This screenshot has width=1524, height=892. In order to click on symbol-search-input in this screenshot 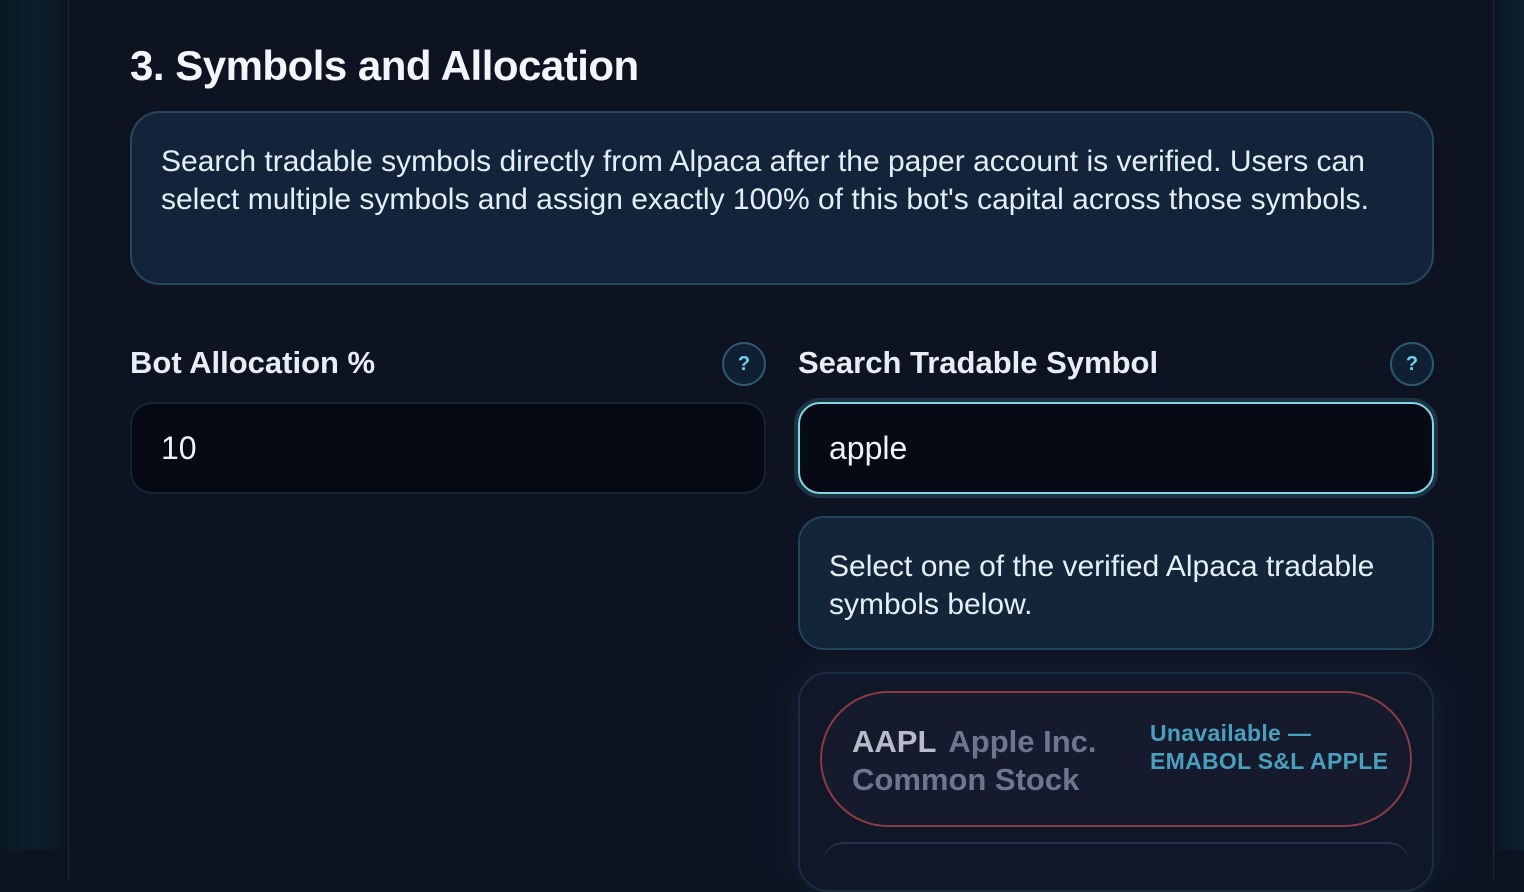, I will do `click(1116, 448)`.